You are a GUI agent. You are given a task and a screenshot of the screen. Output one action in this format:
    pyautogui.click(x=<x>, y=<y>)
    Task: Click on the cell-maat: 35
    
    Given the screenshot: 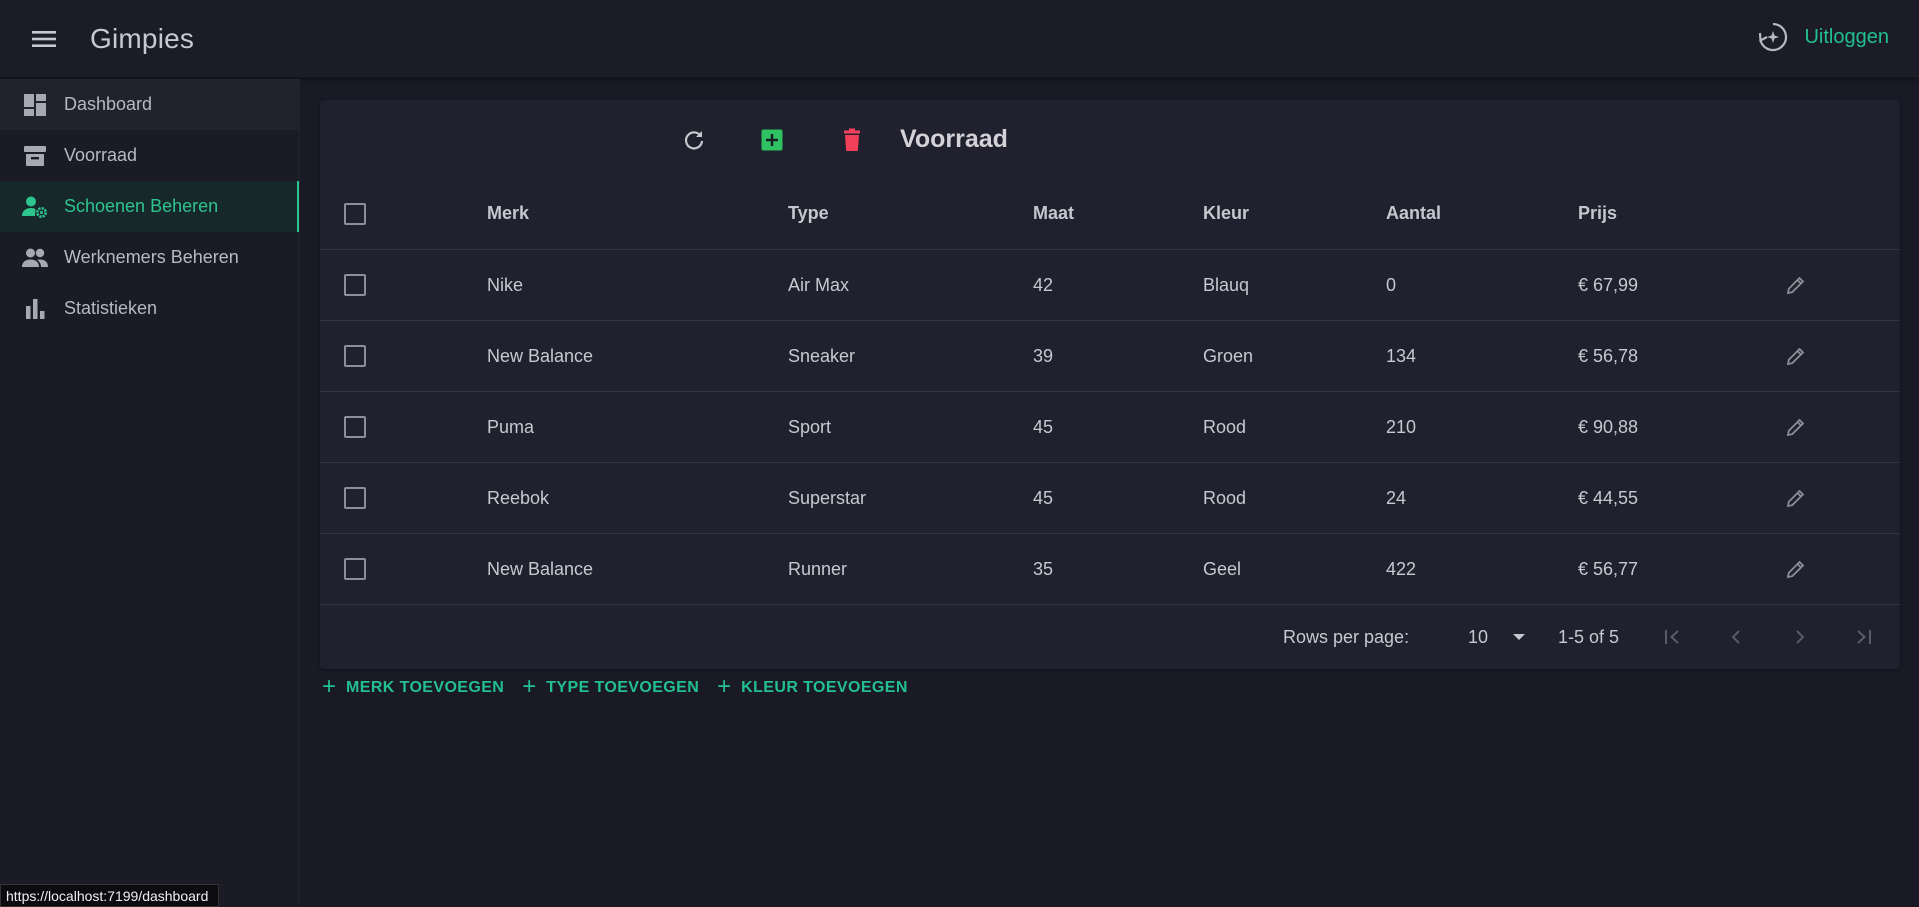 What is the action you would take?
    pyautogui.click(x=1043, y=568)
    